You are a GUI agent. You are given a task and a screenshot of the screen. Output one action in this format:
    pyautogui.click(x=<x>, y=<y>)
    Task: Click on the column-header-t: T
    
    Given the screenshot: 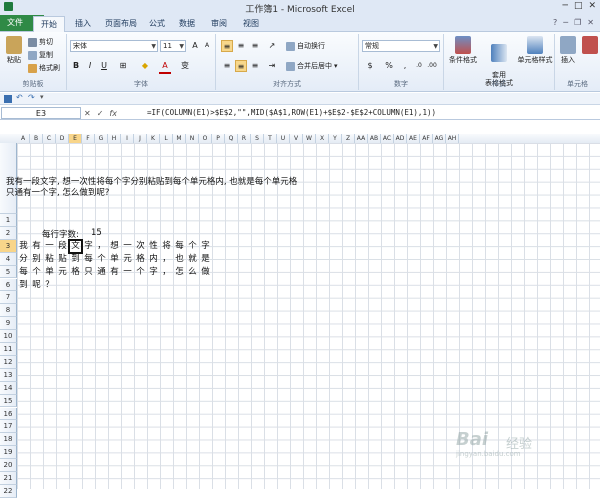 What is the action you would take?
    pyautogui.click(x=270, y=138)
    